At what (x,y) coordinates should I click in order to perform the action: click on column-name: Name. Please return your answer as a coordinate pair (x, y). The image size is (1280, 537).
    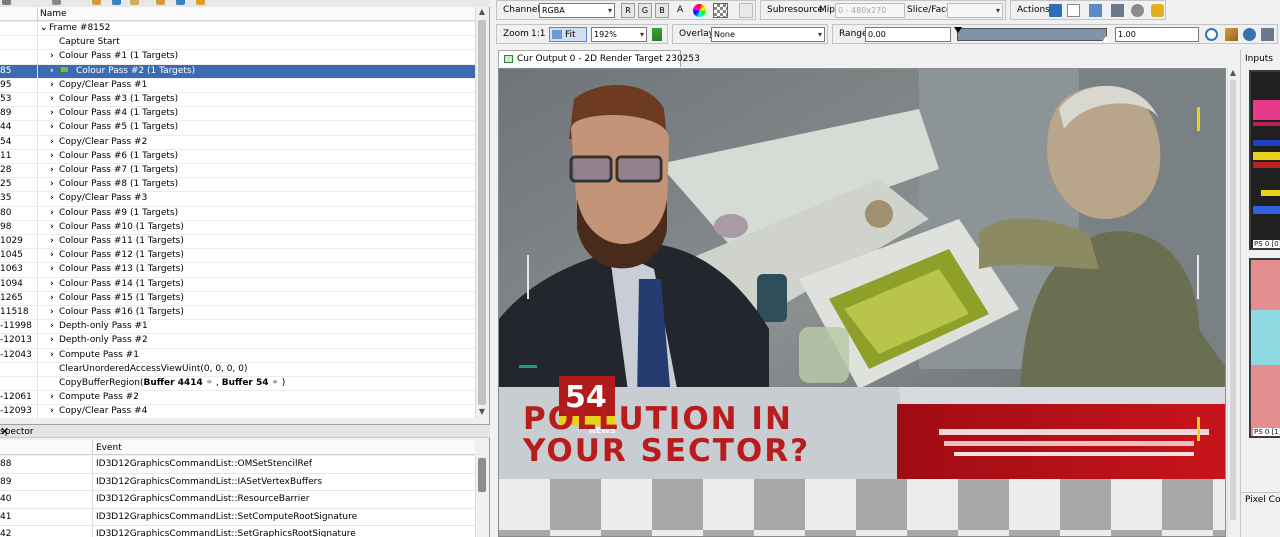
    Looking at the image, I should click on (53, 14).